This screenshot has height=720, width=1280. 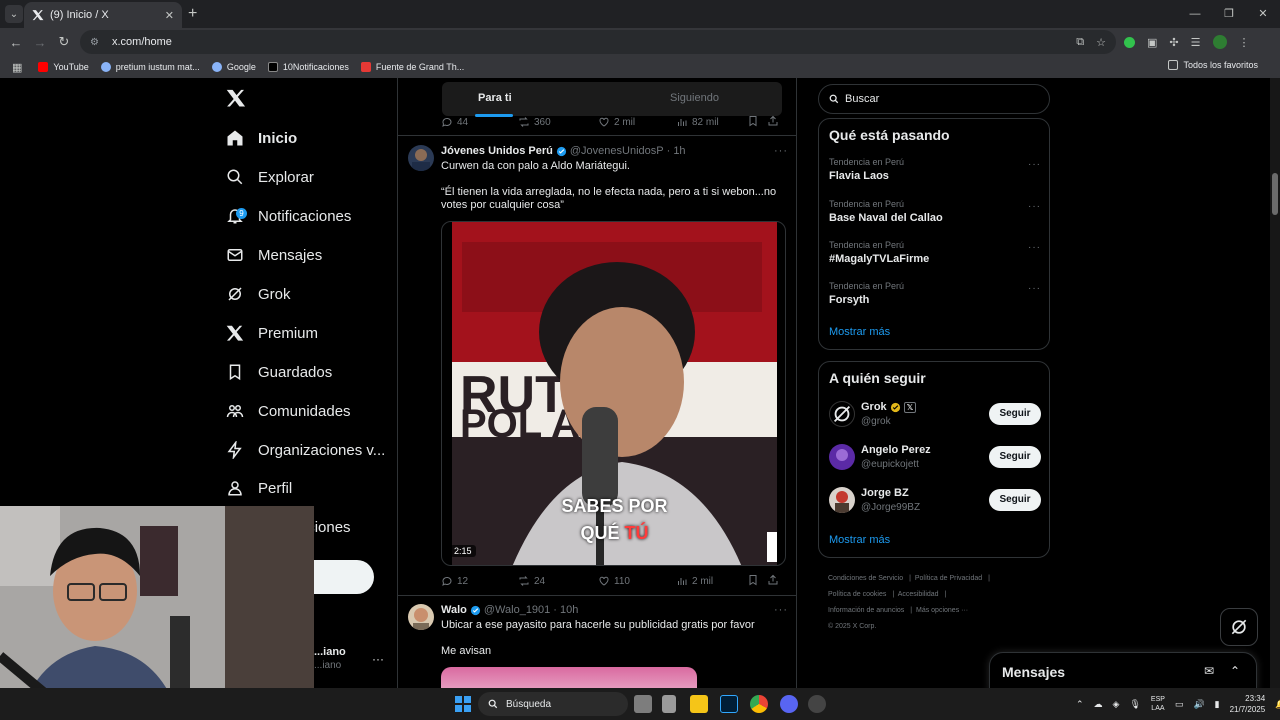 I want to click on browser-menu-icon: ⋮, so click(x=1244, y=42).